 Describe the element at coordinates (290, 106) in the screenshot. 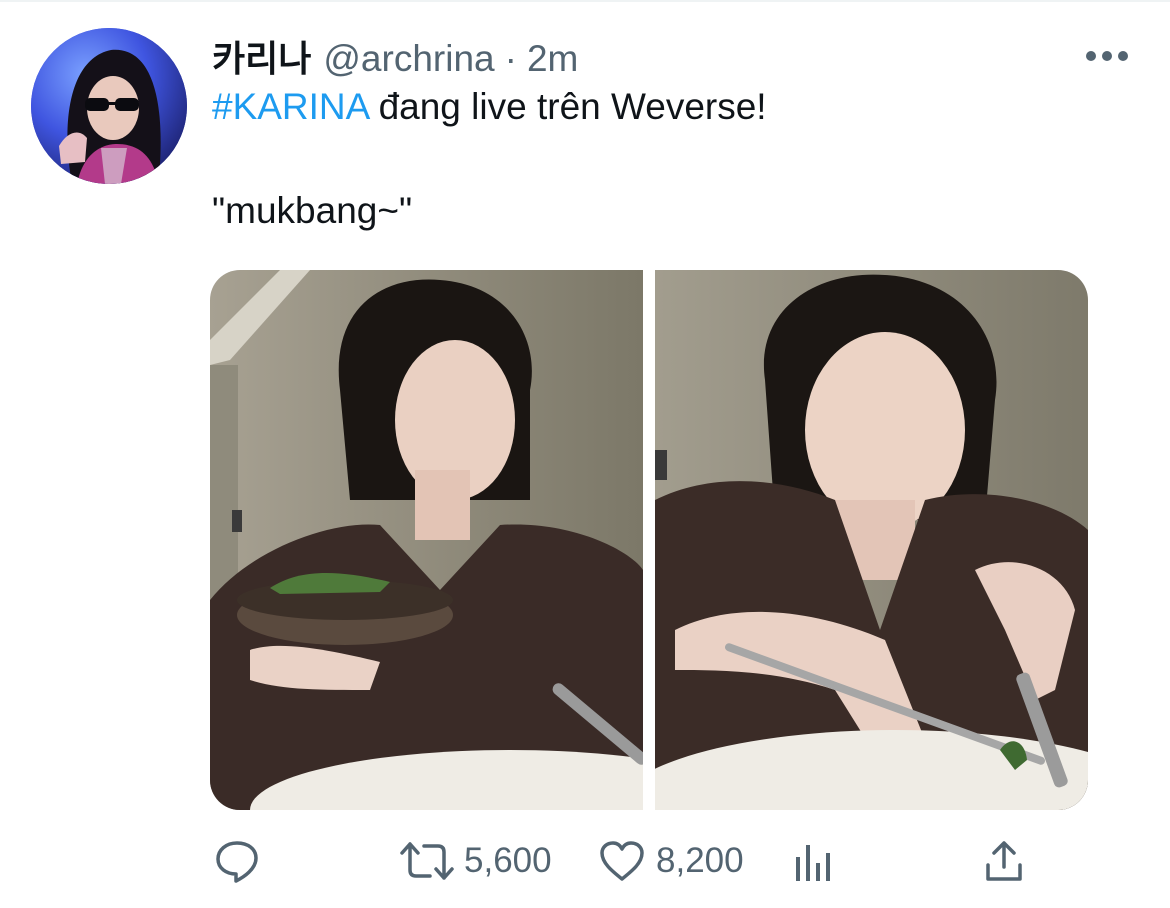

I see `hashtag-link: #KARINA` at that location.